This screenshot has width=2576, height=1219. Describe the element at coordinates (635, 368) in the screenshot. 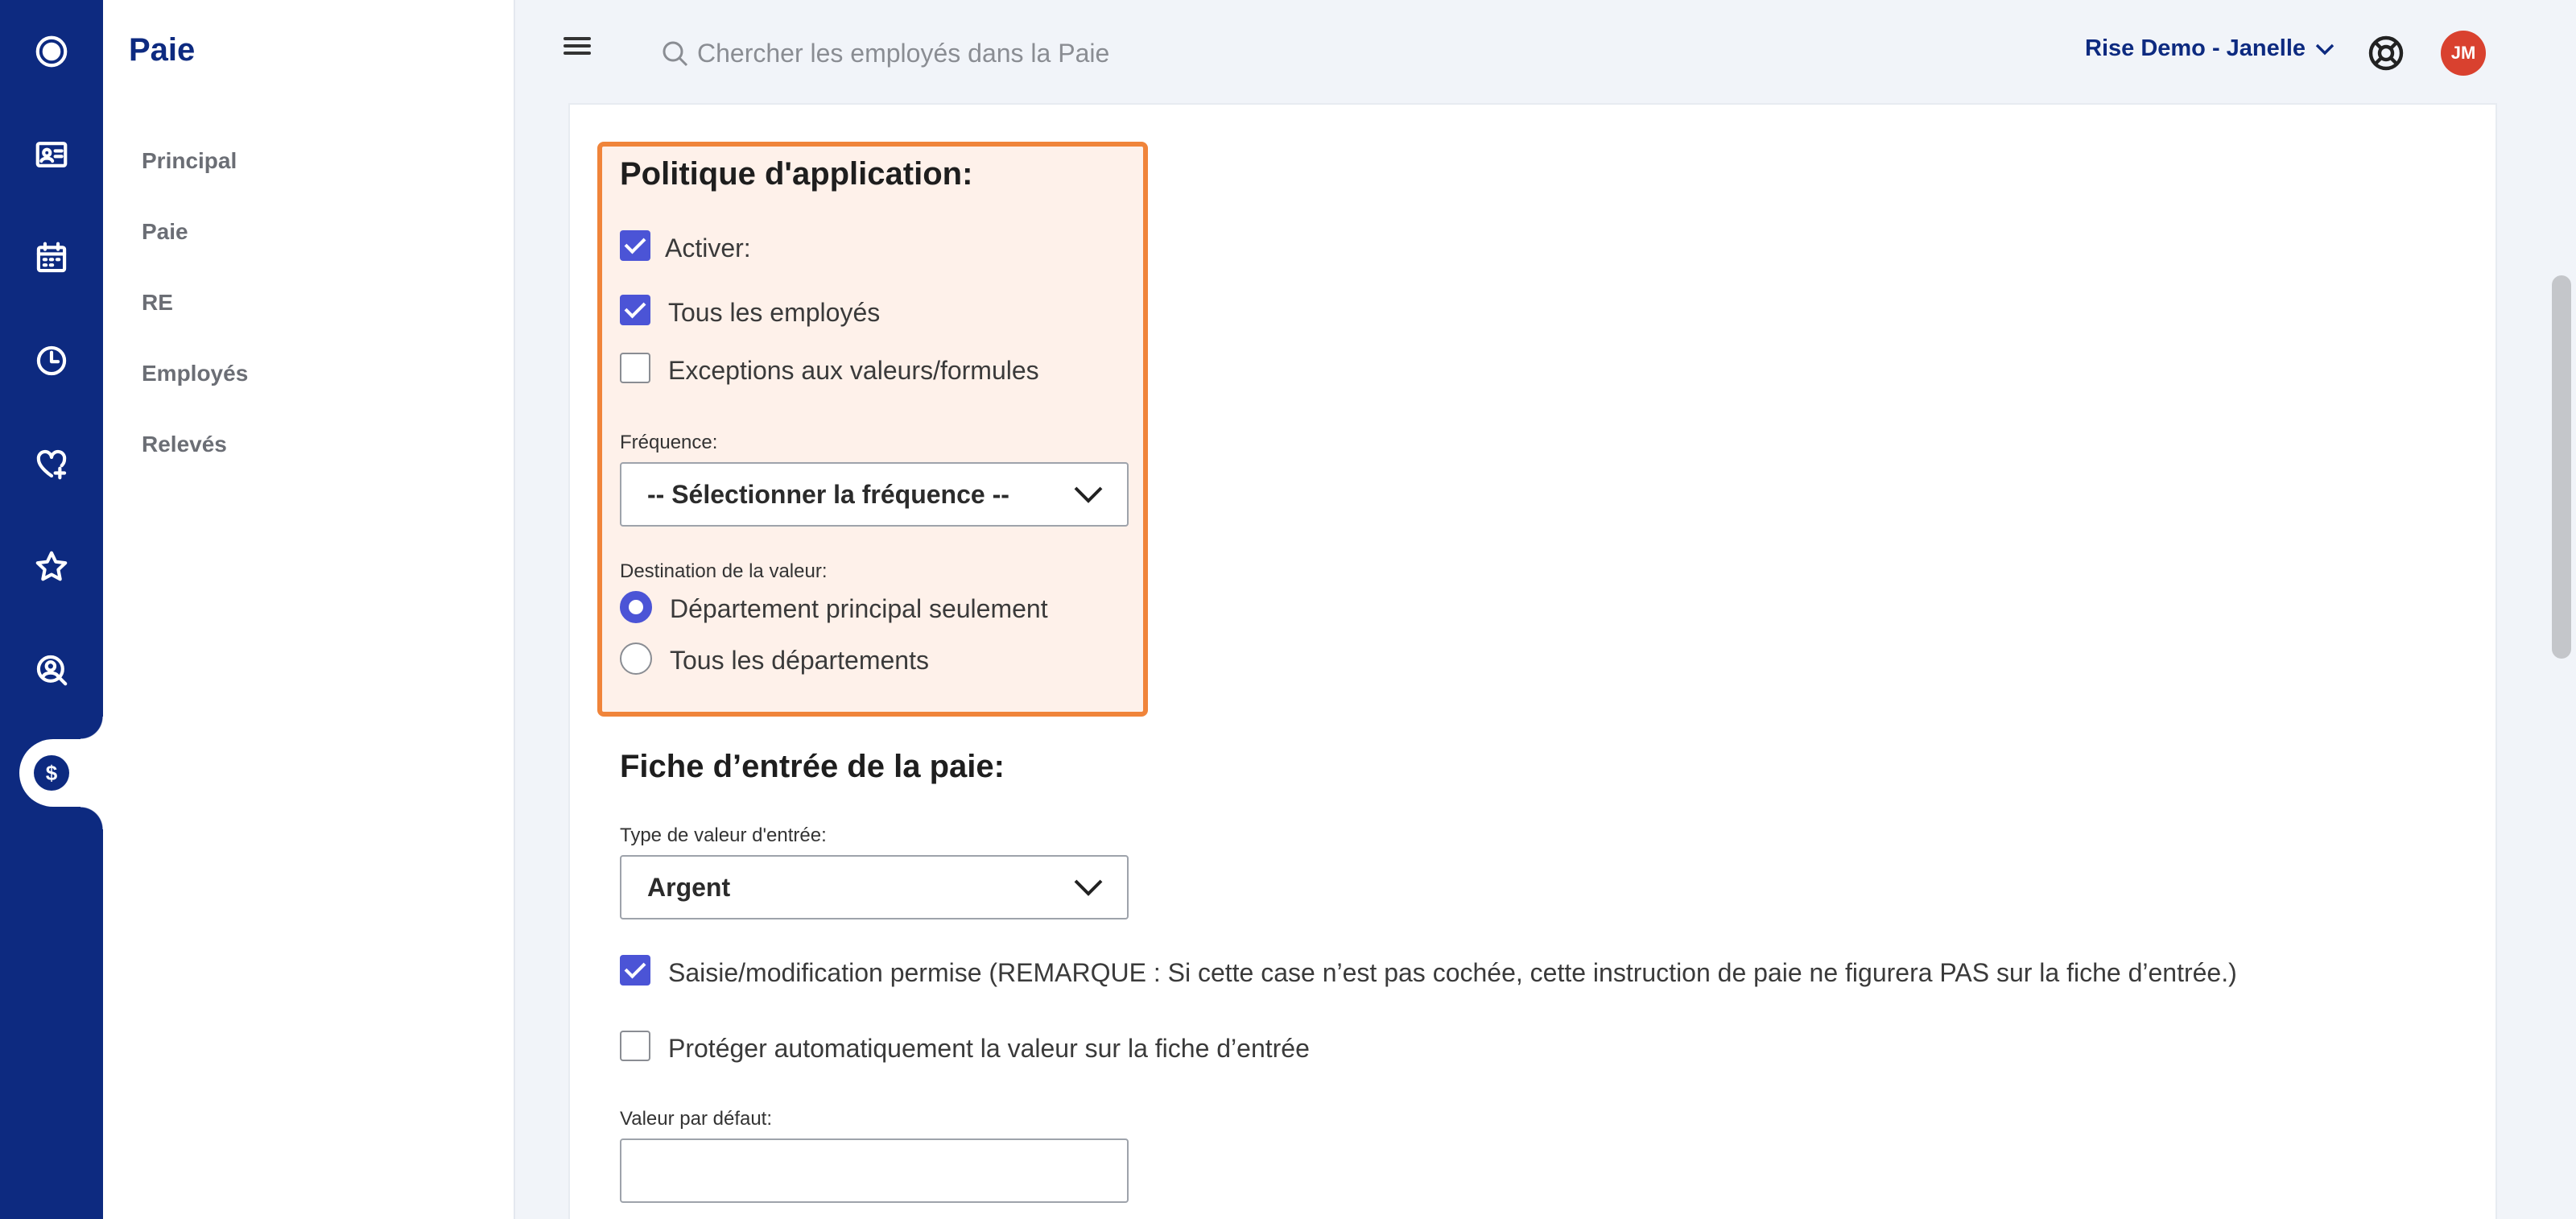

I see `exceptions-checkbox` at that location.